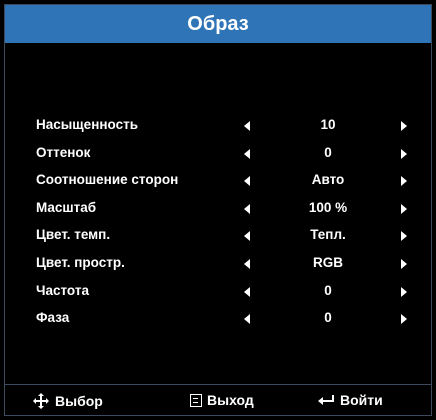  What do you see at coordinates (41, 401) in the screenshot?
I see `move-arrows-icon` at bounding box center [41, 401].